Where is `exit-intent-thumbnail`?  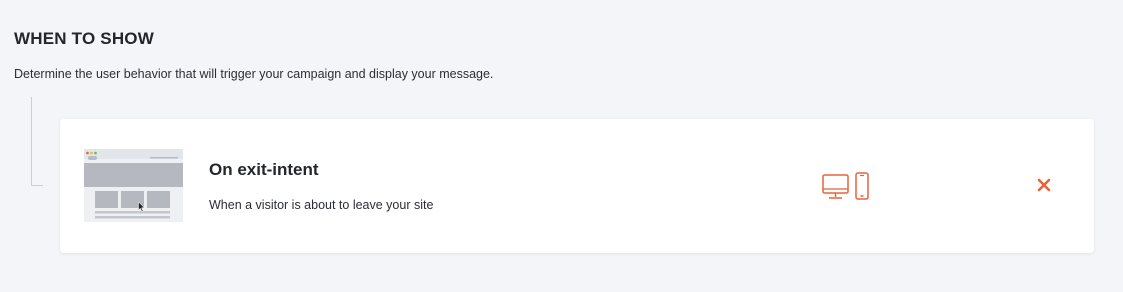
exit-intent-thumbnail is located at coordinates (133, 185).